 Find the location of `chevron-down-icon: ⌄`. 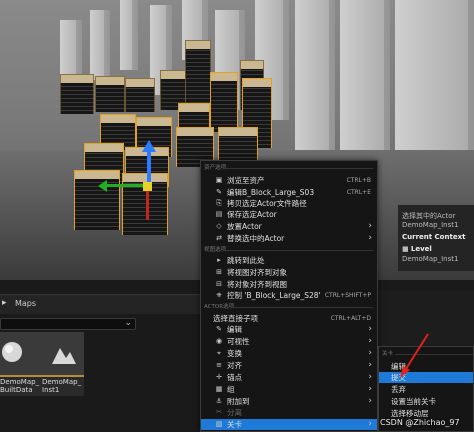

chevron-down-icon: ⌄ is located at coordinates (128, 323).